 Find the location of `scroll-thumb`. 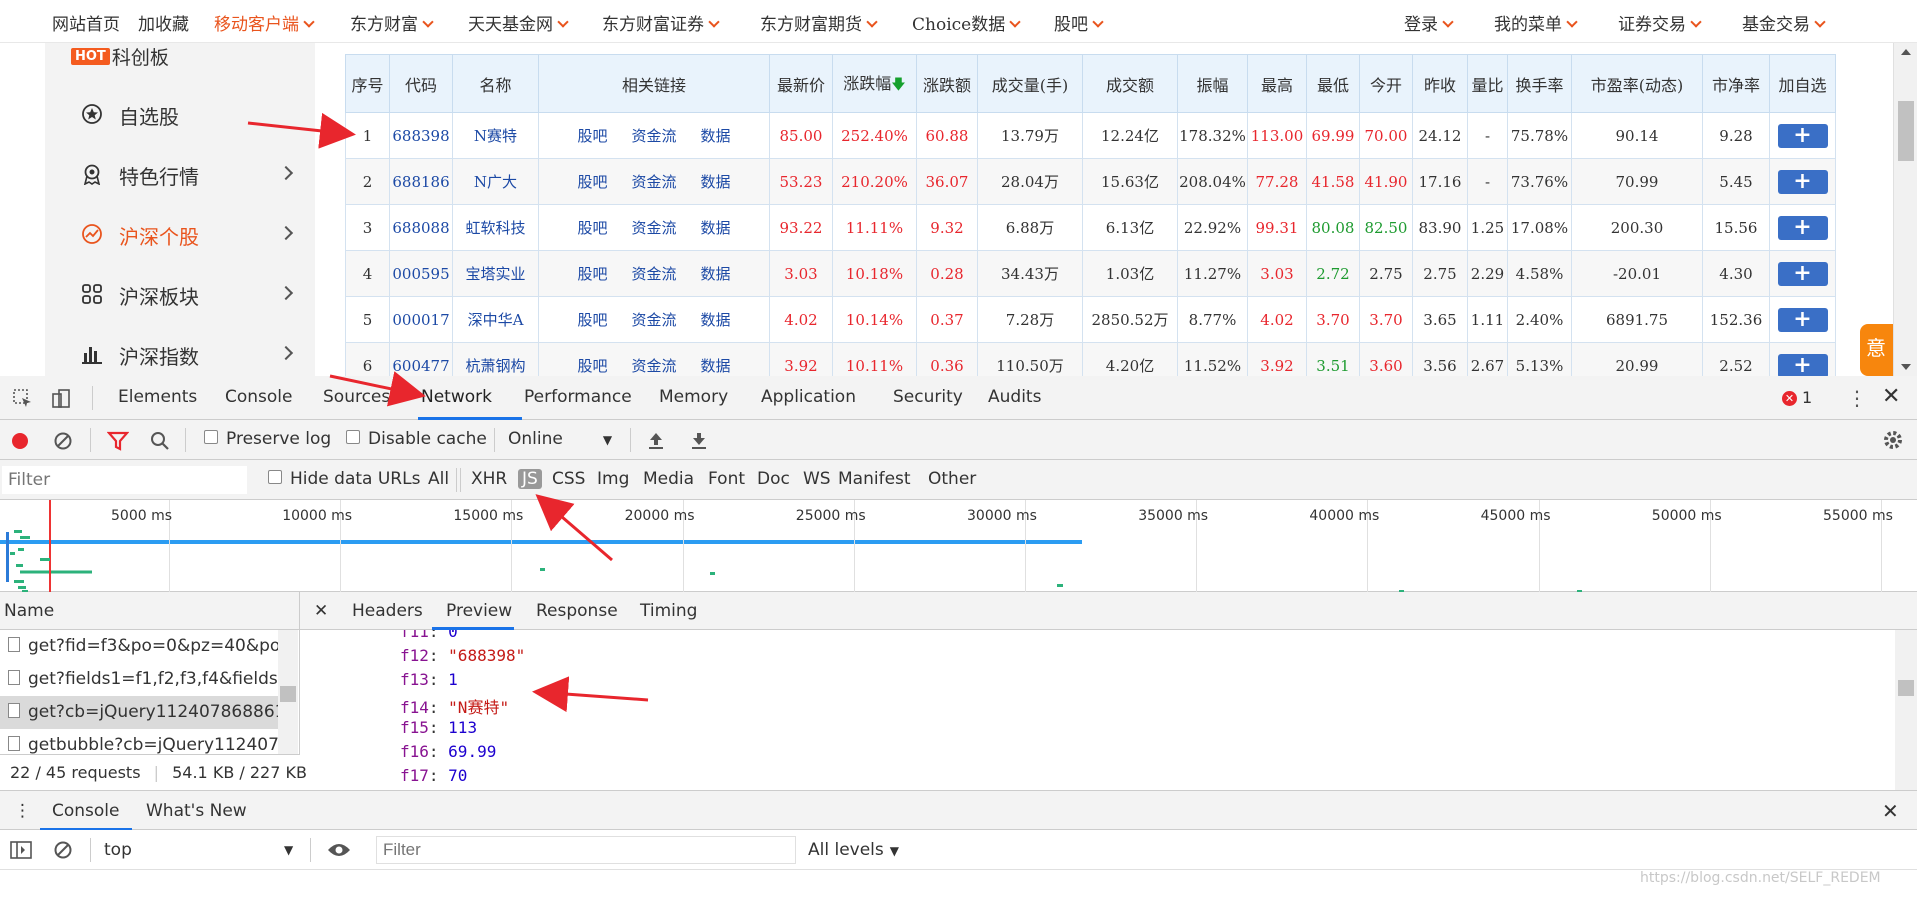

scroll-thumb is located at coordinates (288, 694).